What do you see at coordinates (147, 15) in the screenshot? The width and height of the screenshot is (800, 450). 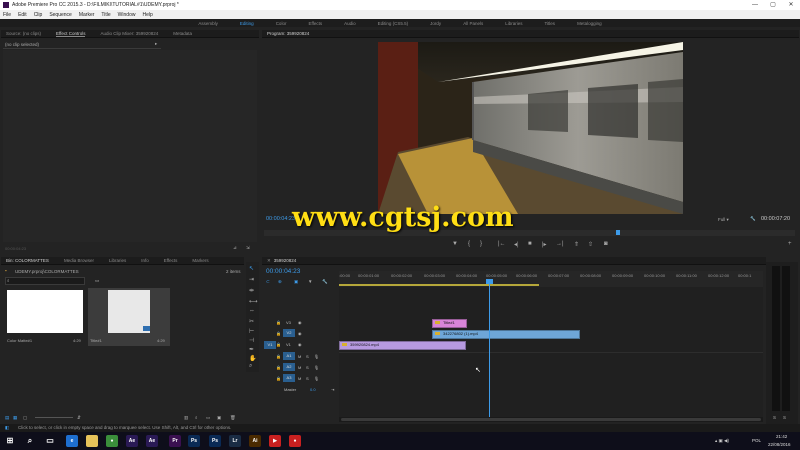 I see `menu-help: Help` at bounding box center [147, 15].